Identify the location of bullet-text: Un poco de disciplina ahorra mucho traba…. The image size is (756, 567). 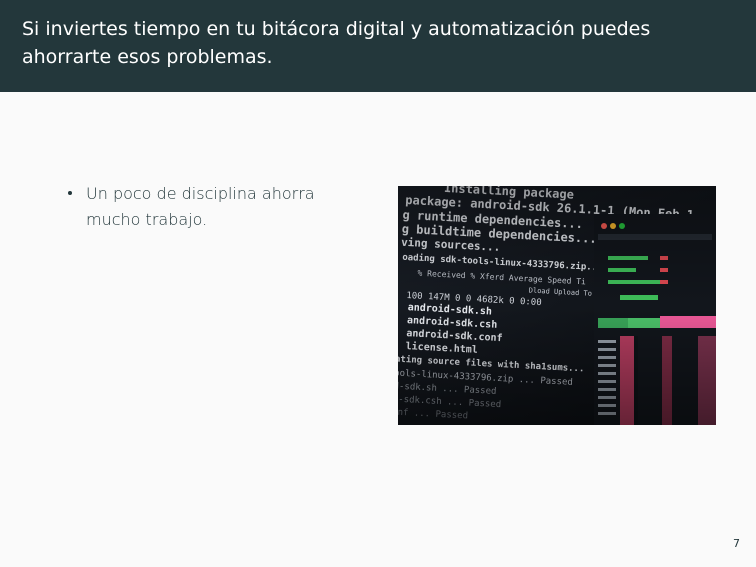
(200, 206).